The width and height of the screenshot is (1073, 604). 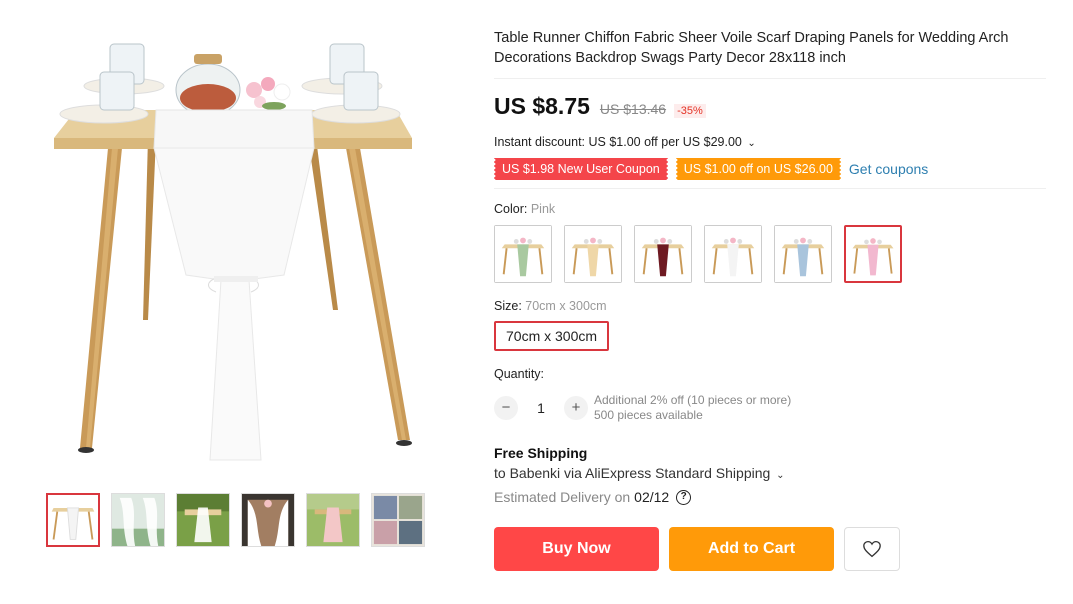 I want to click on color-swatch-white, so click(x=733, y=254).